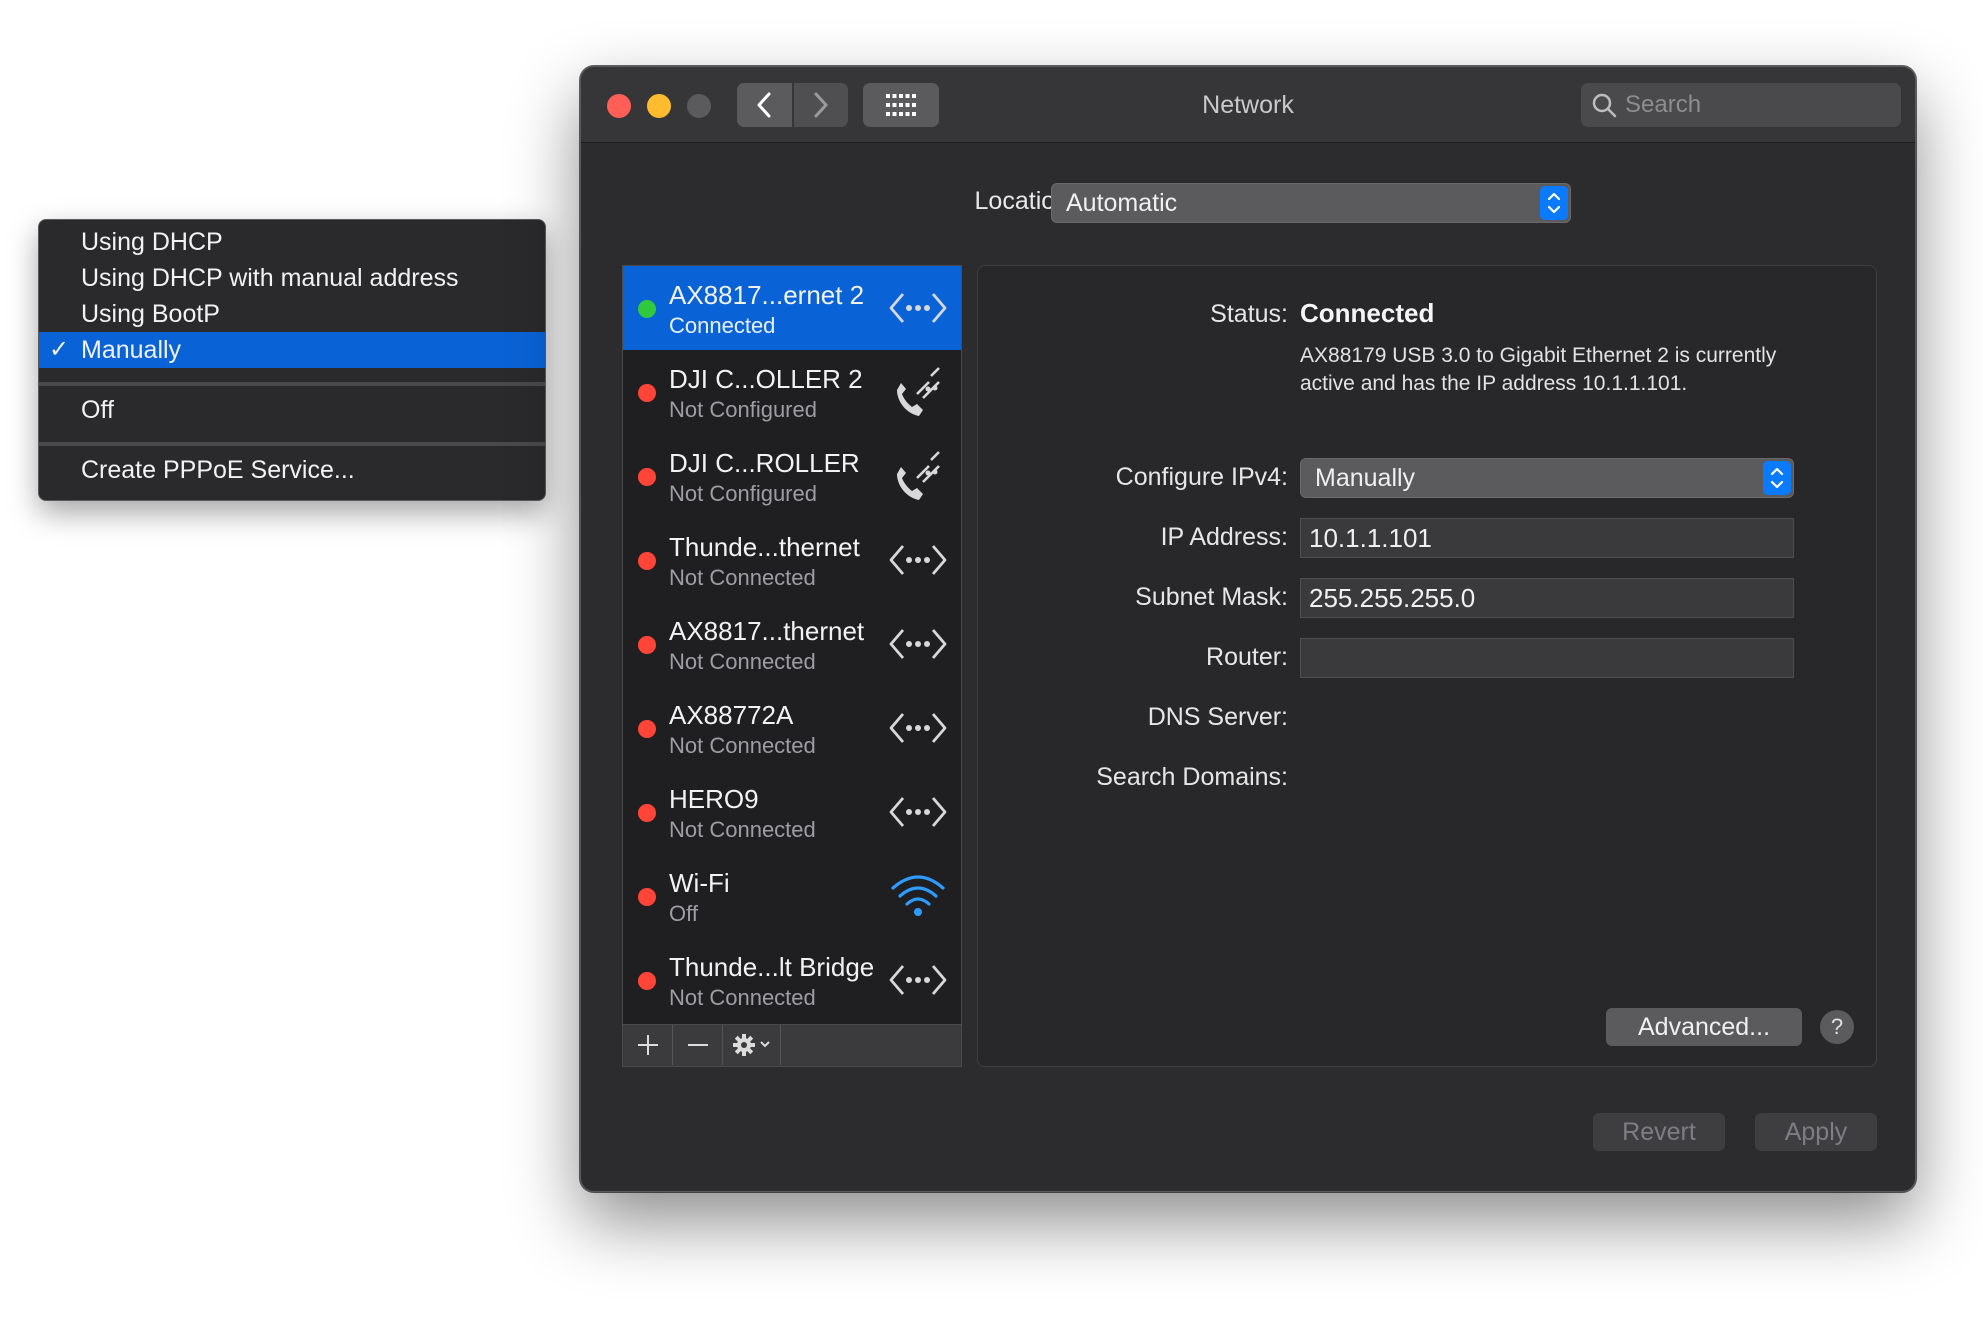  I want to click on service-name: HERO9, so click(714, 799).